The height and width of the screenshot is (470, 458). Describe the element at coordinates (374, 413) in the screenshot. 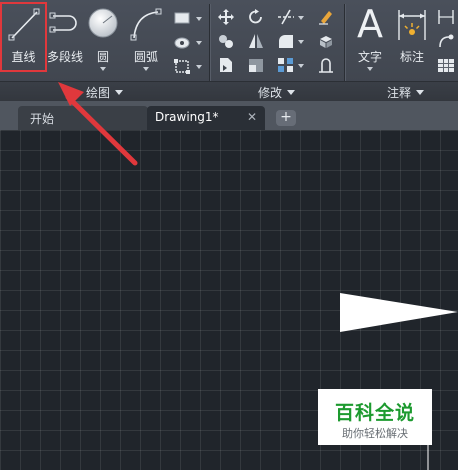

I see `watermark-title: 百科全说` at that location.